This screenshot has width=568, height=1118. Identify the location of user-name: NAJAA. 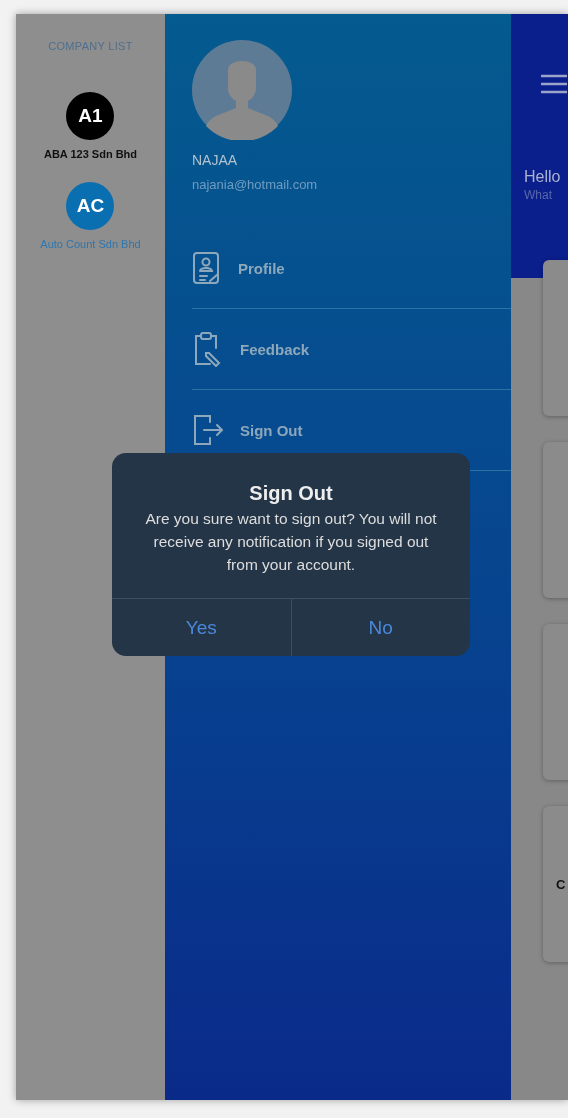
(215, 160).